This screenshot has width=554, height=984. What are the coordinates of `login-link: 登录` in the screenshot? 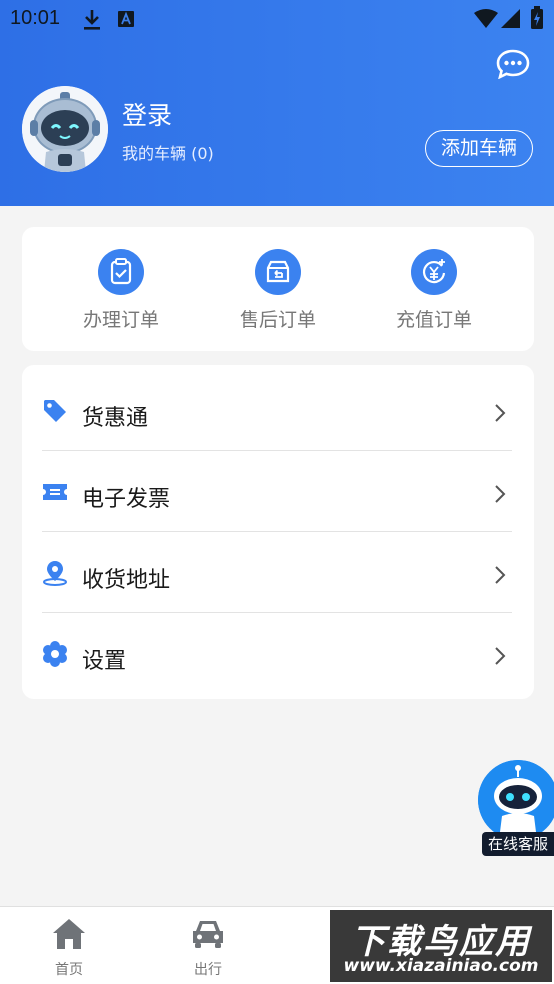 It's located at (147, 114).